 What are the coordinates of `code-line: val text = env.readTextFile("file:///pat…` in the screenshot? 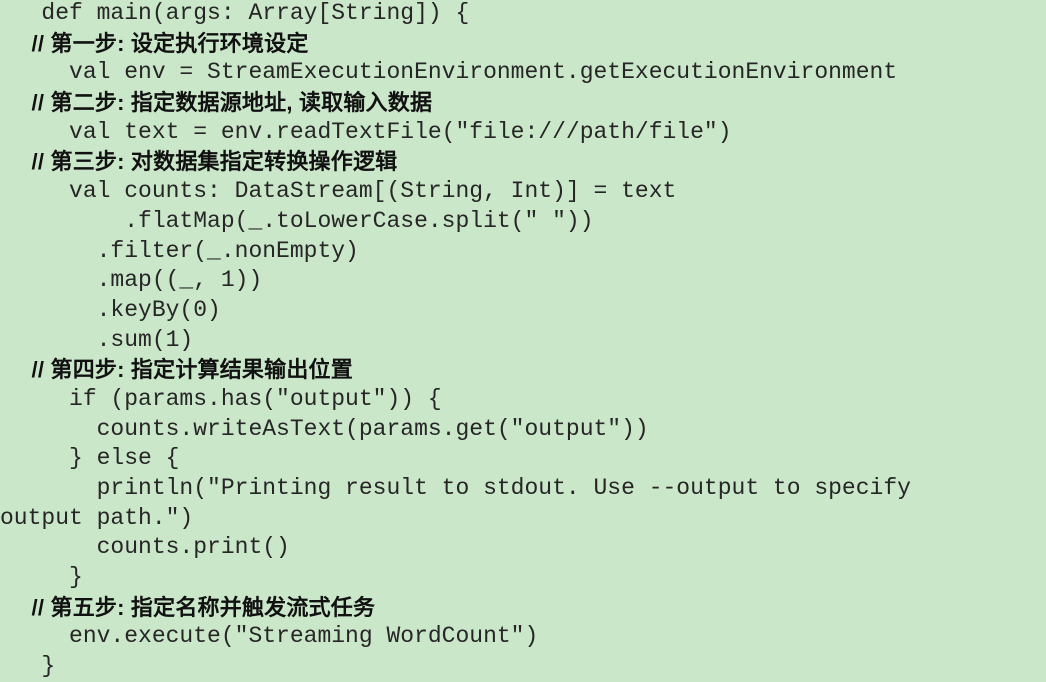 It's located at (366, 131).